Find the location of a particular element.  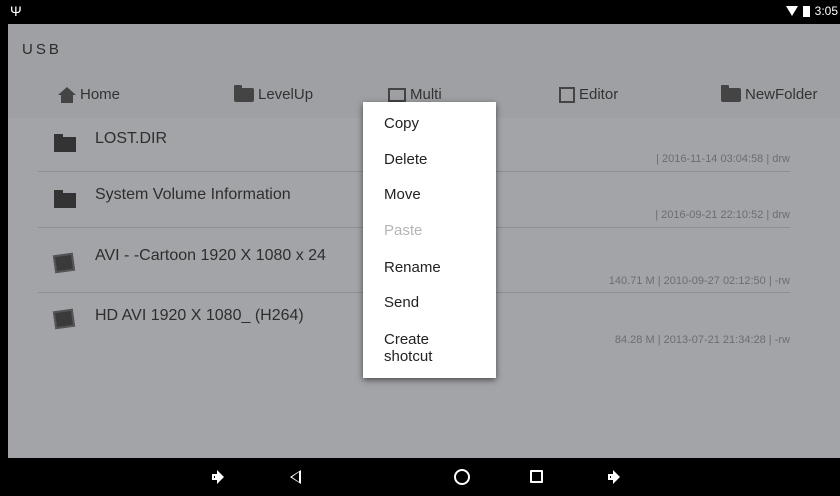

newfolder-label: NewFolder is located at coordinates (781, 94).